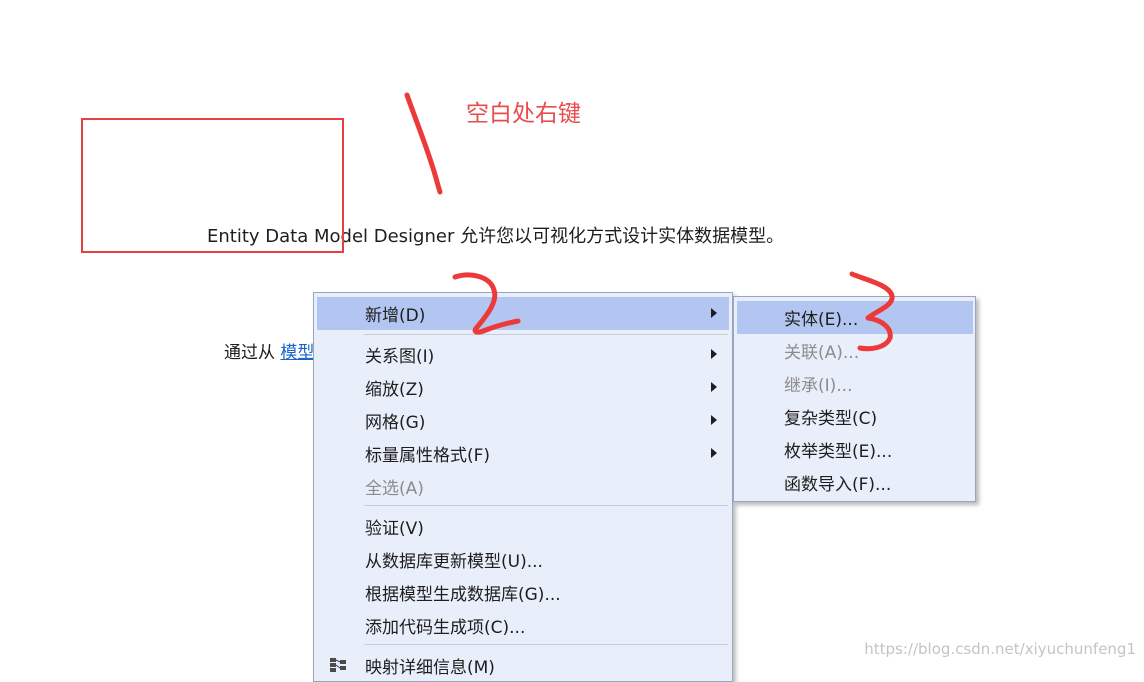  I want to click on model-browser-link: 模型, so click(297, 353).